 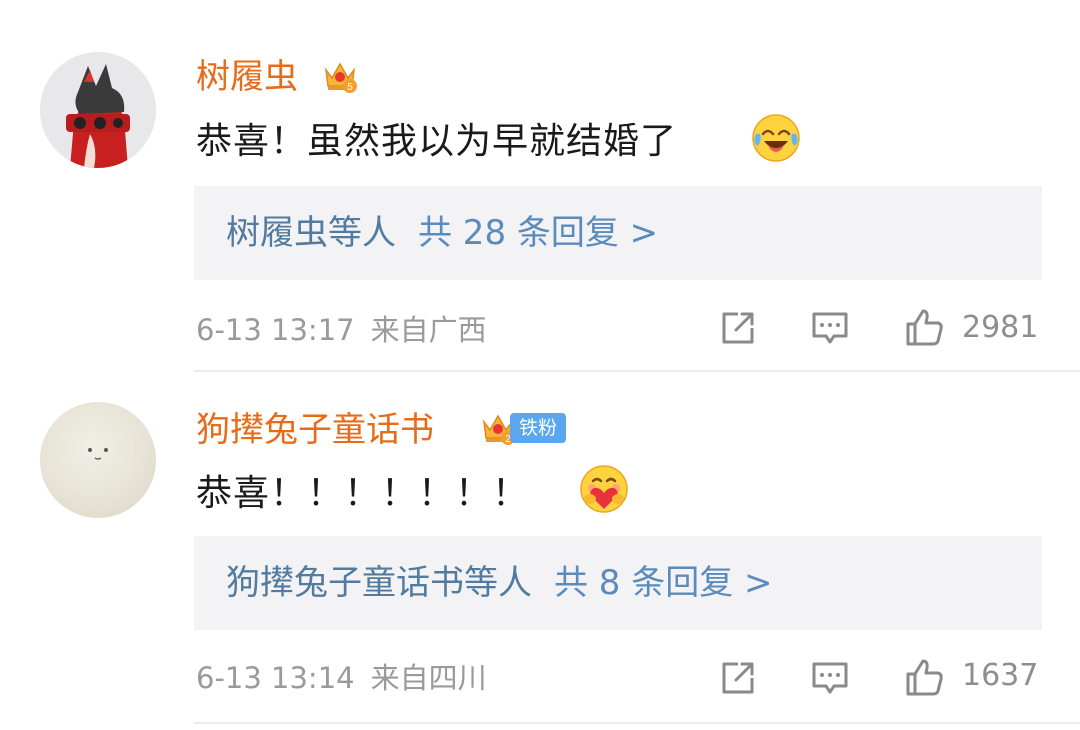 What do you see at coordinates (637, 723) in the screenshot?
I see `divider` at bounding box center [637, 723].